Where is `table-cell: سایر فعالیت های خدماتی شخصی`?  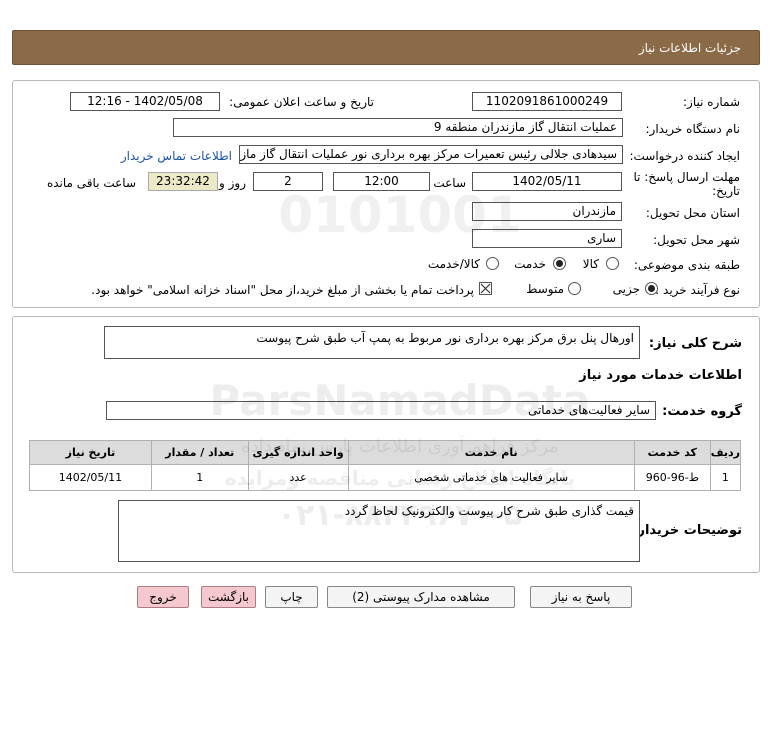
table-cell: سایر فعالیت های خدماتی شخصی is located at coordinates (491, 477).